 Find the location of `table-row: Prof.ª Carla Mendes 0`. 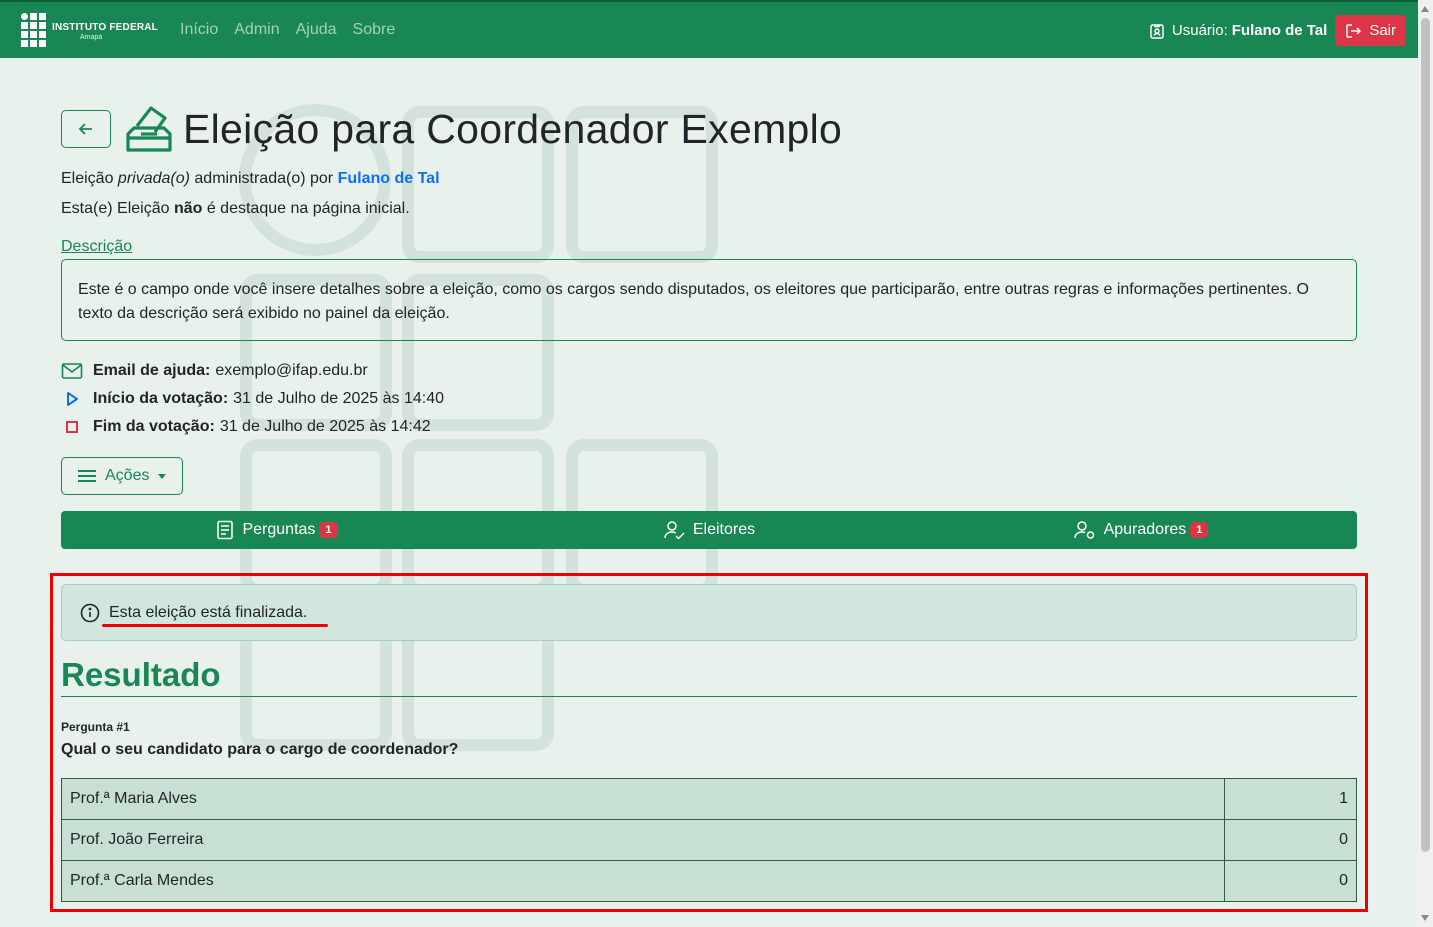

table-row: Prof.ª Carla Mendes 0 is located at coordinates (709, 881).